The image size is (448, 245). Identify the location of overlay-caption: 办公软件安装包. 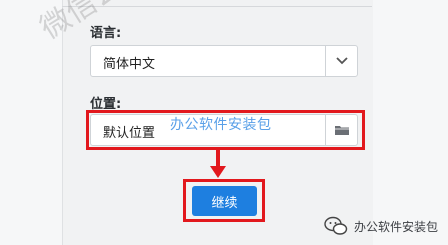
(221, 125).